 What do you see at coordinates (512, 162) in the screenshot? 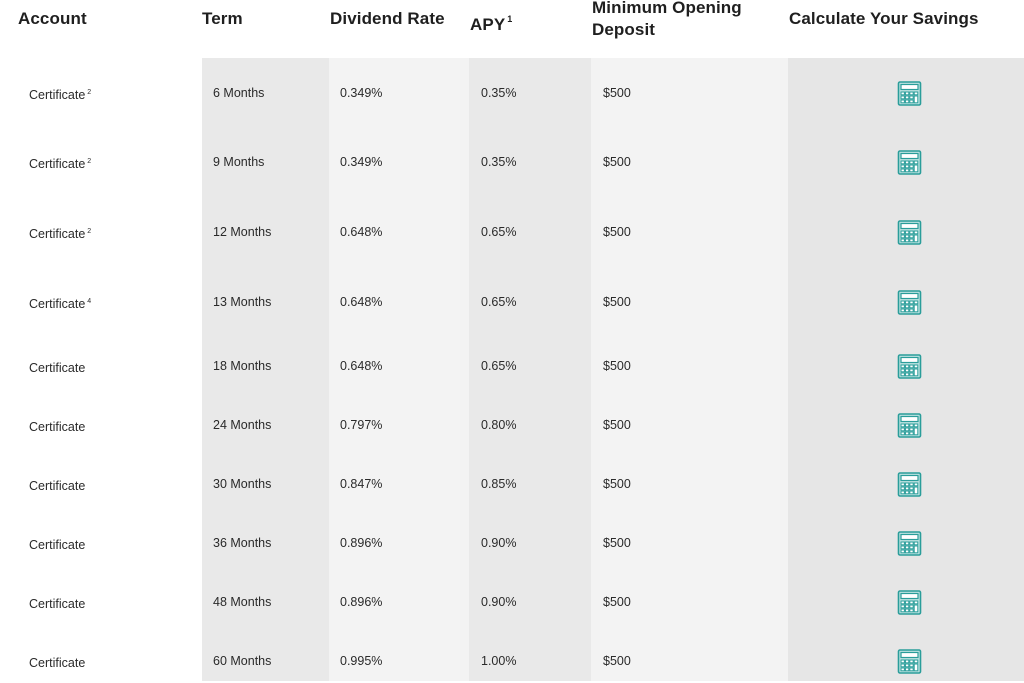
I see `table-row: Certificate 2 9 Months 0.349% 0.35% $500` at bounding box center [512, 162].